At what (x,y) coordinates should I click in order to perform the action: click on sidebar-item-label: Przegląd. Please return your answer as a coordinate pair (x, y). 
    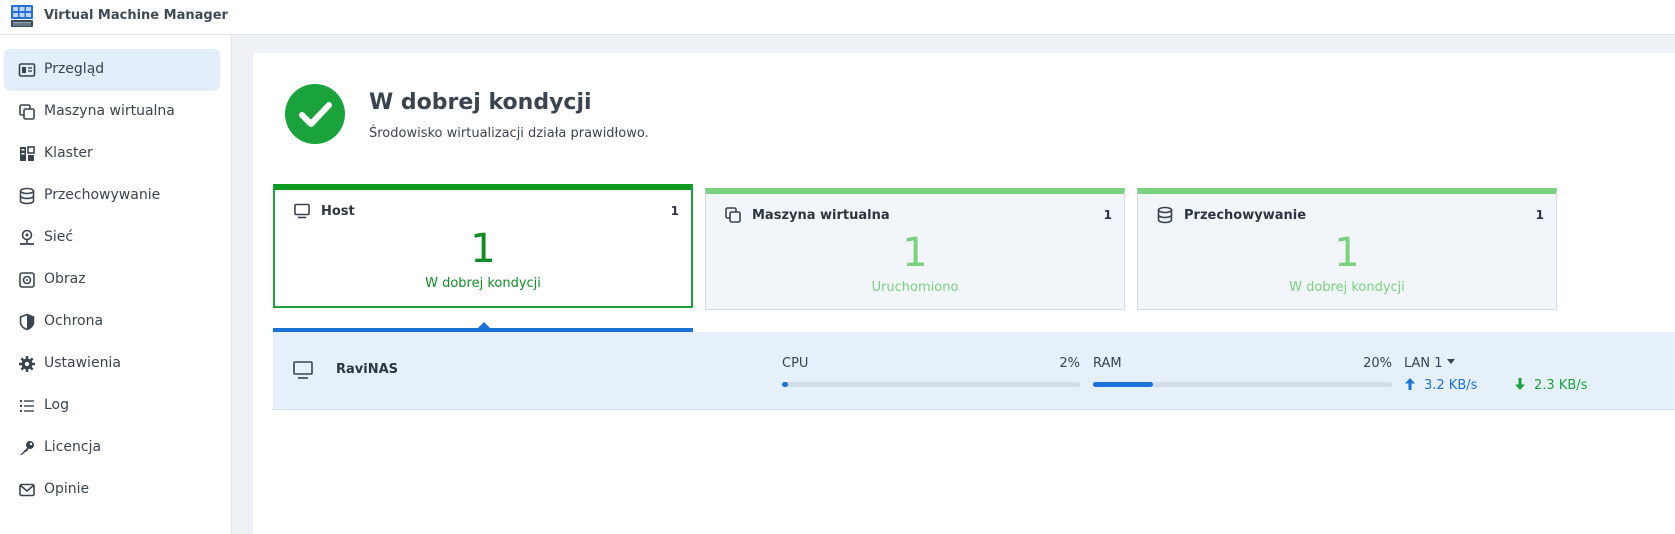
    Looking at the image, I should click on (74, 69).